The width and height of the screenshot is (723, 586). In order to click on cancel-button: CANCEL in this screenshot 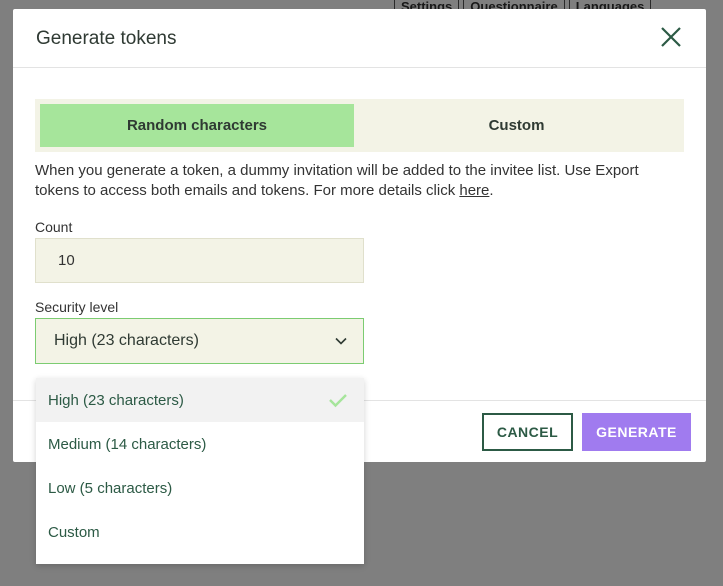, I will do `click(527, 432)`.